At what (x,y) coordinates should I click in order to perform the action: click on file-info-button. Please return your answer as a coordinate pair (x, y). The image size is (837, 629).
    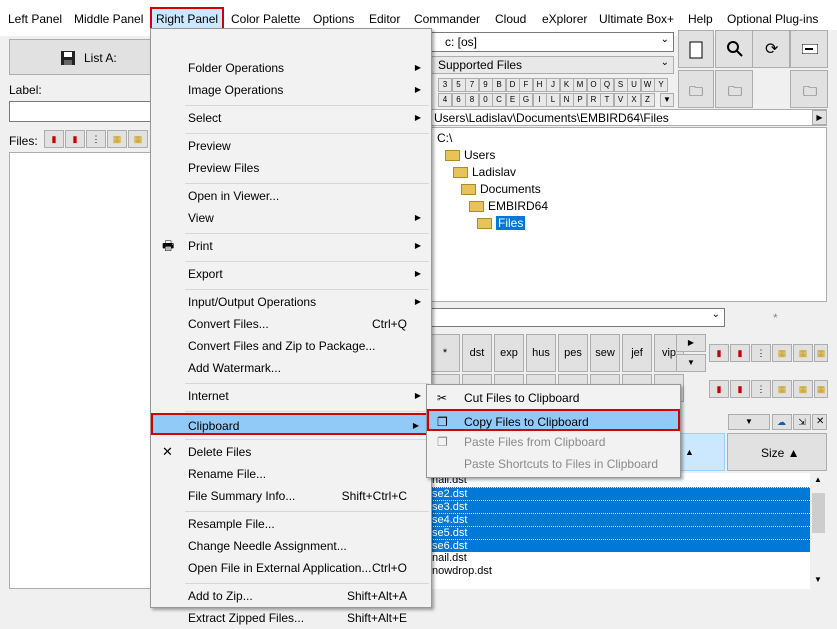
    Looking at the image, I should click on (696, 49).